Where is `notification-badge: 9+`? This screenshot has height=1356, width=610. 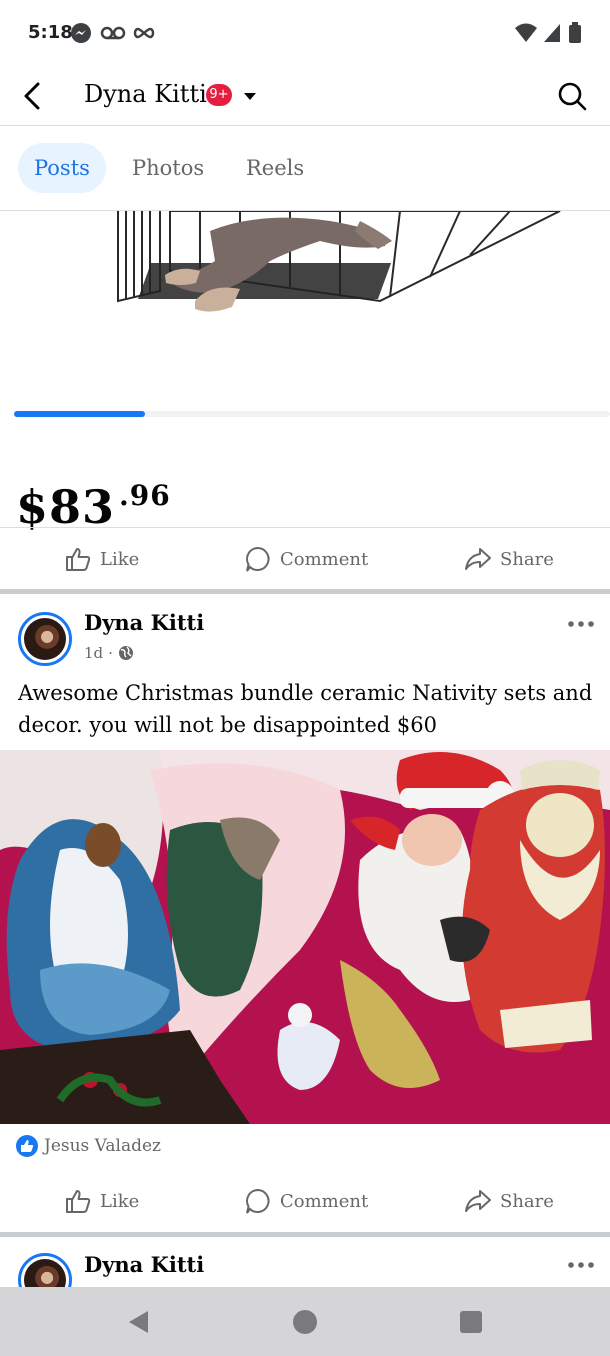
notification-badge: 9+ is located at coordinates (219, 95).